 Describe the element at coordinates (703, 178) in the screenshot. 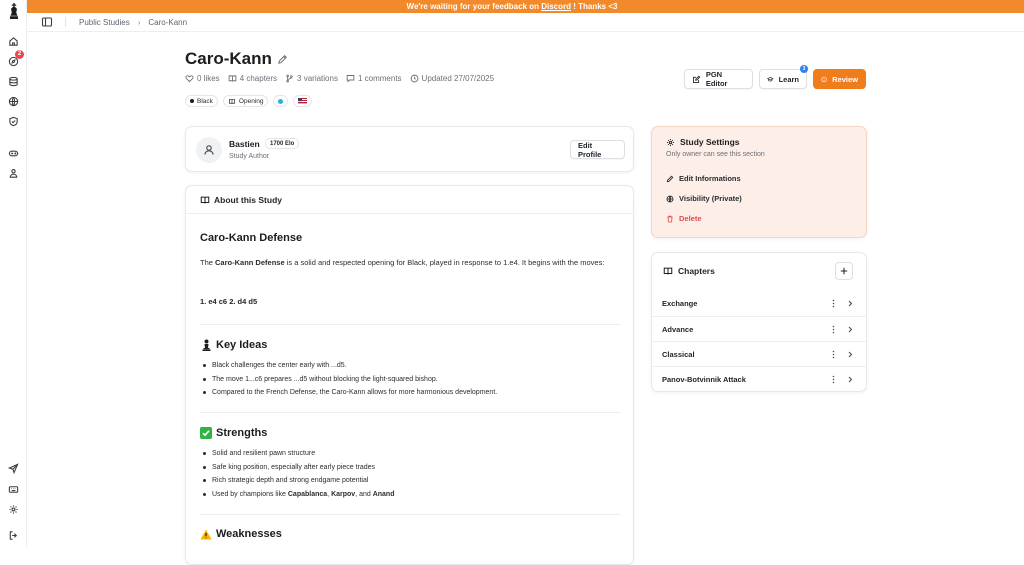

I see `edit-informations-button: Edit Informations` at that location.